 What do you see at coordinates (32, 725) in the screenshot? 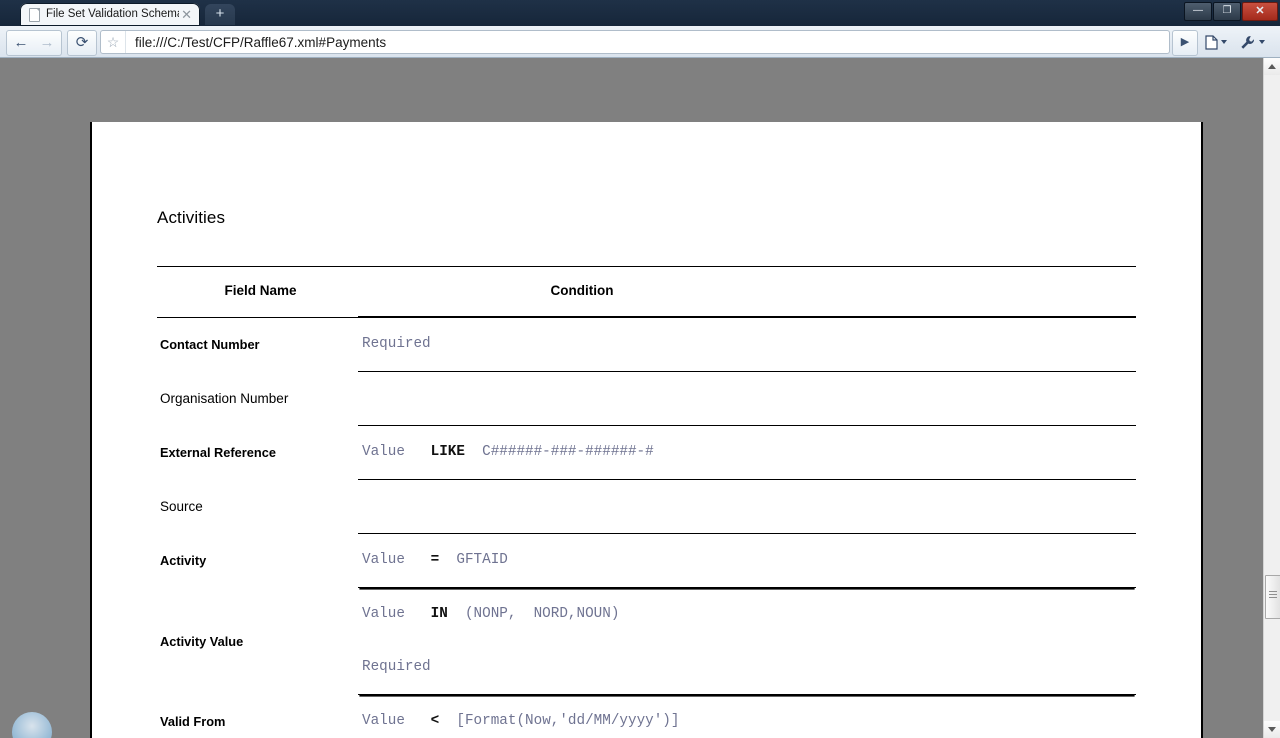
I see `start-orb` at bounding box center [32, 725].